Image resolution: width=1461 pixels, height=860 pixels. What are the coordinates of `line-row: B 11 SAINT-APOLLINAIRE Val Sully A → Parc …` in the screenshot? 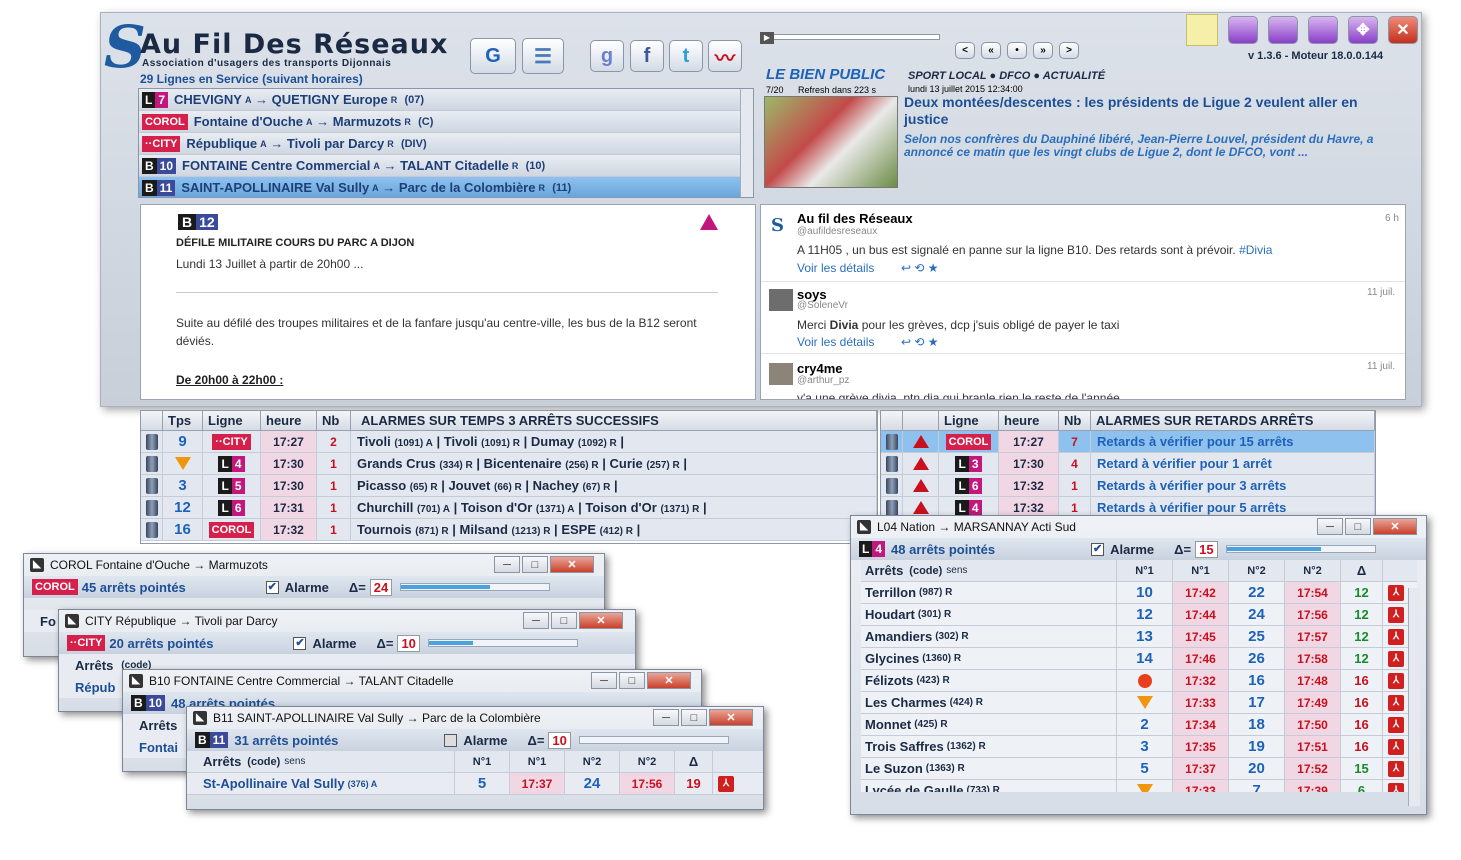 It's located at (446, 187).